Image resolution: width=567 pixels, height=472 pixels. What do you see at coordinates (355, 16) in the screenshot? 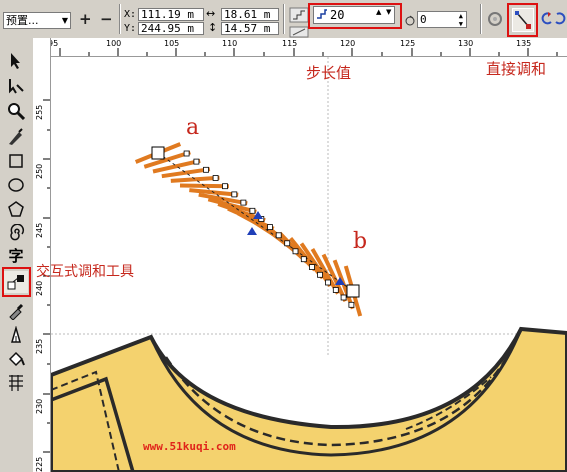
I see `steps-highlight-box` at bounding box center [355, 16].